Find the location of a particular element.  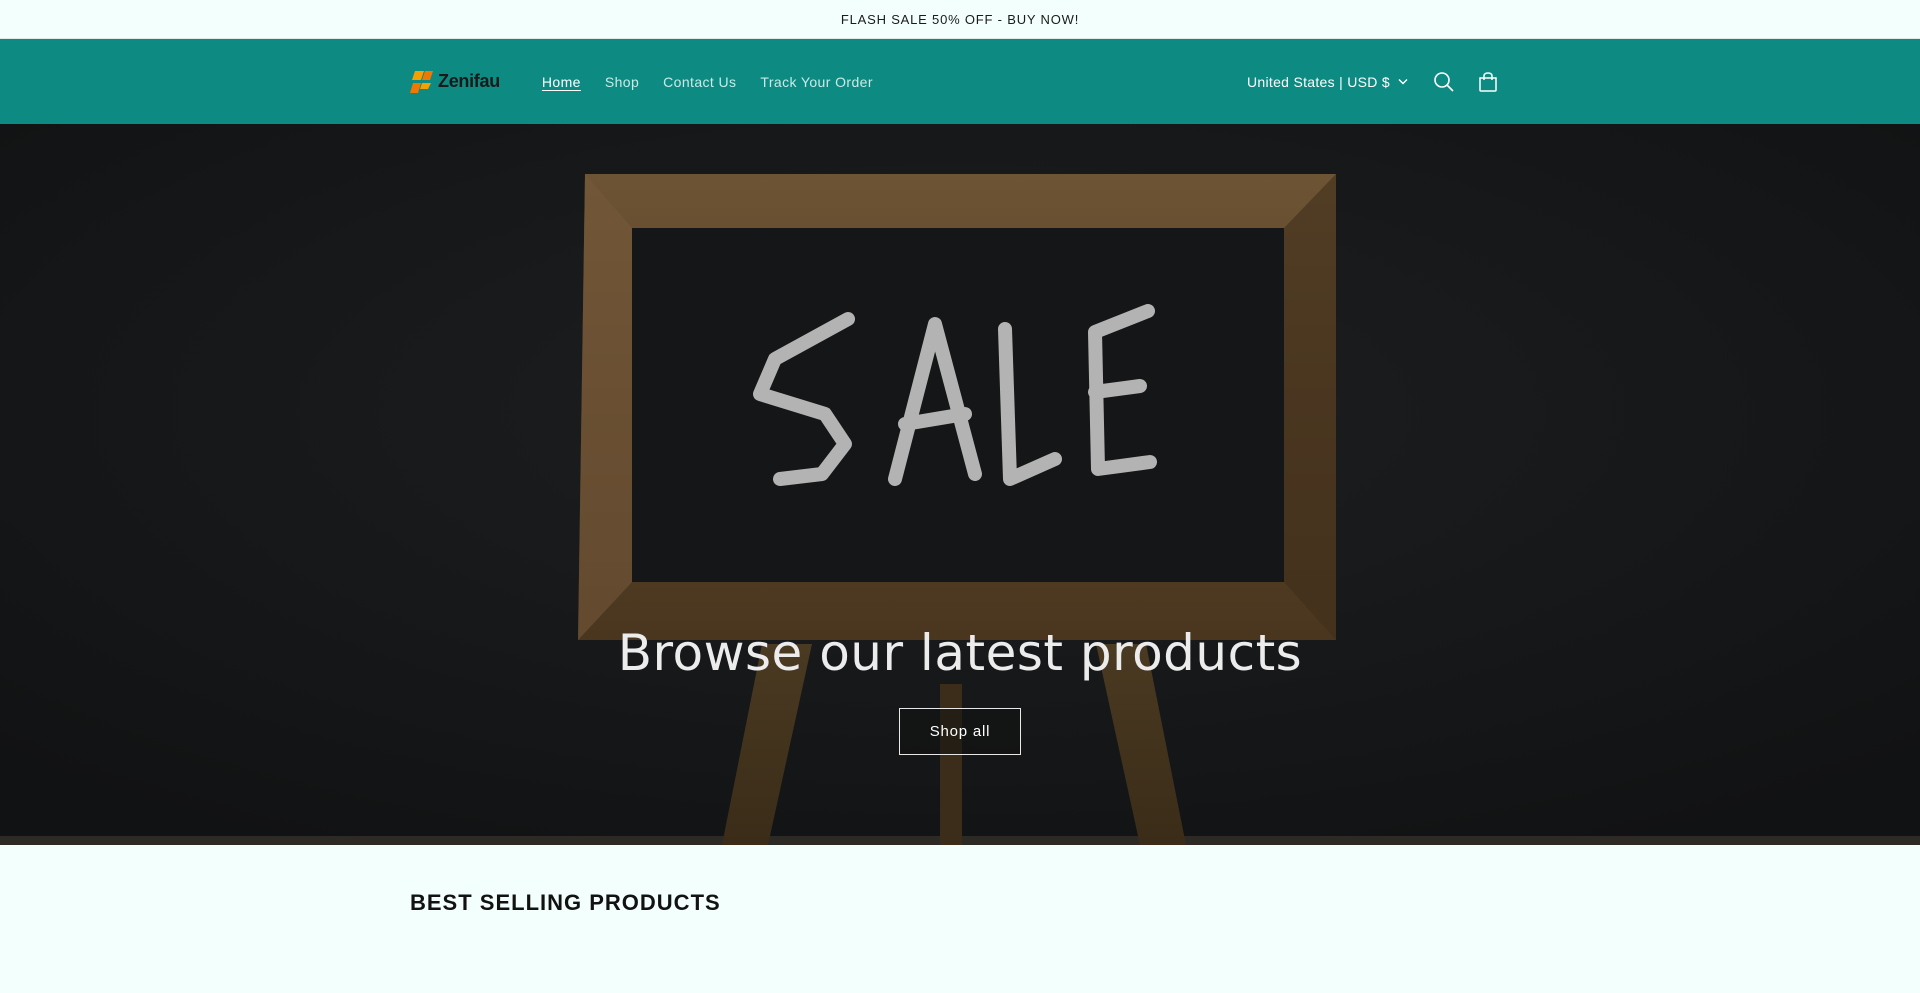

hero-title: Browse our latest products is located at coordinates (960, 653).